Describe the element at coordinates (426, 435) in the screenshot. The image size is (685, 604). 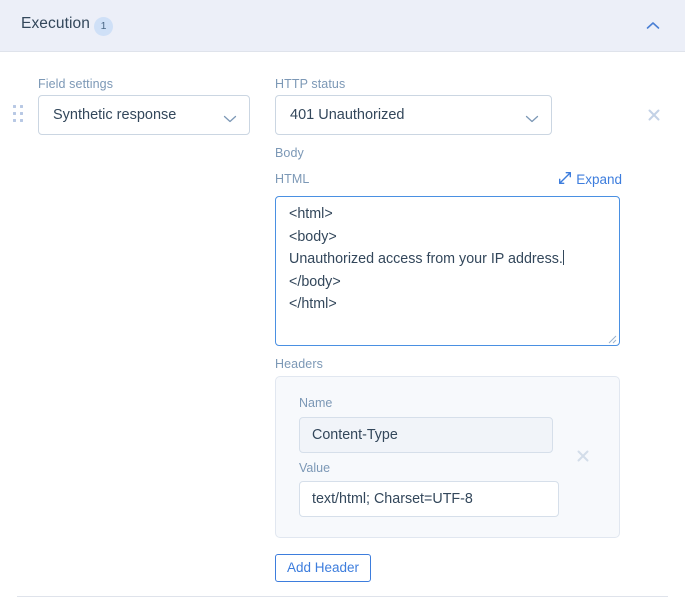
I see `header-name-input: Content-Type` at that location.